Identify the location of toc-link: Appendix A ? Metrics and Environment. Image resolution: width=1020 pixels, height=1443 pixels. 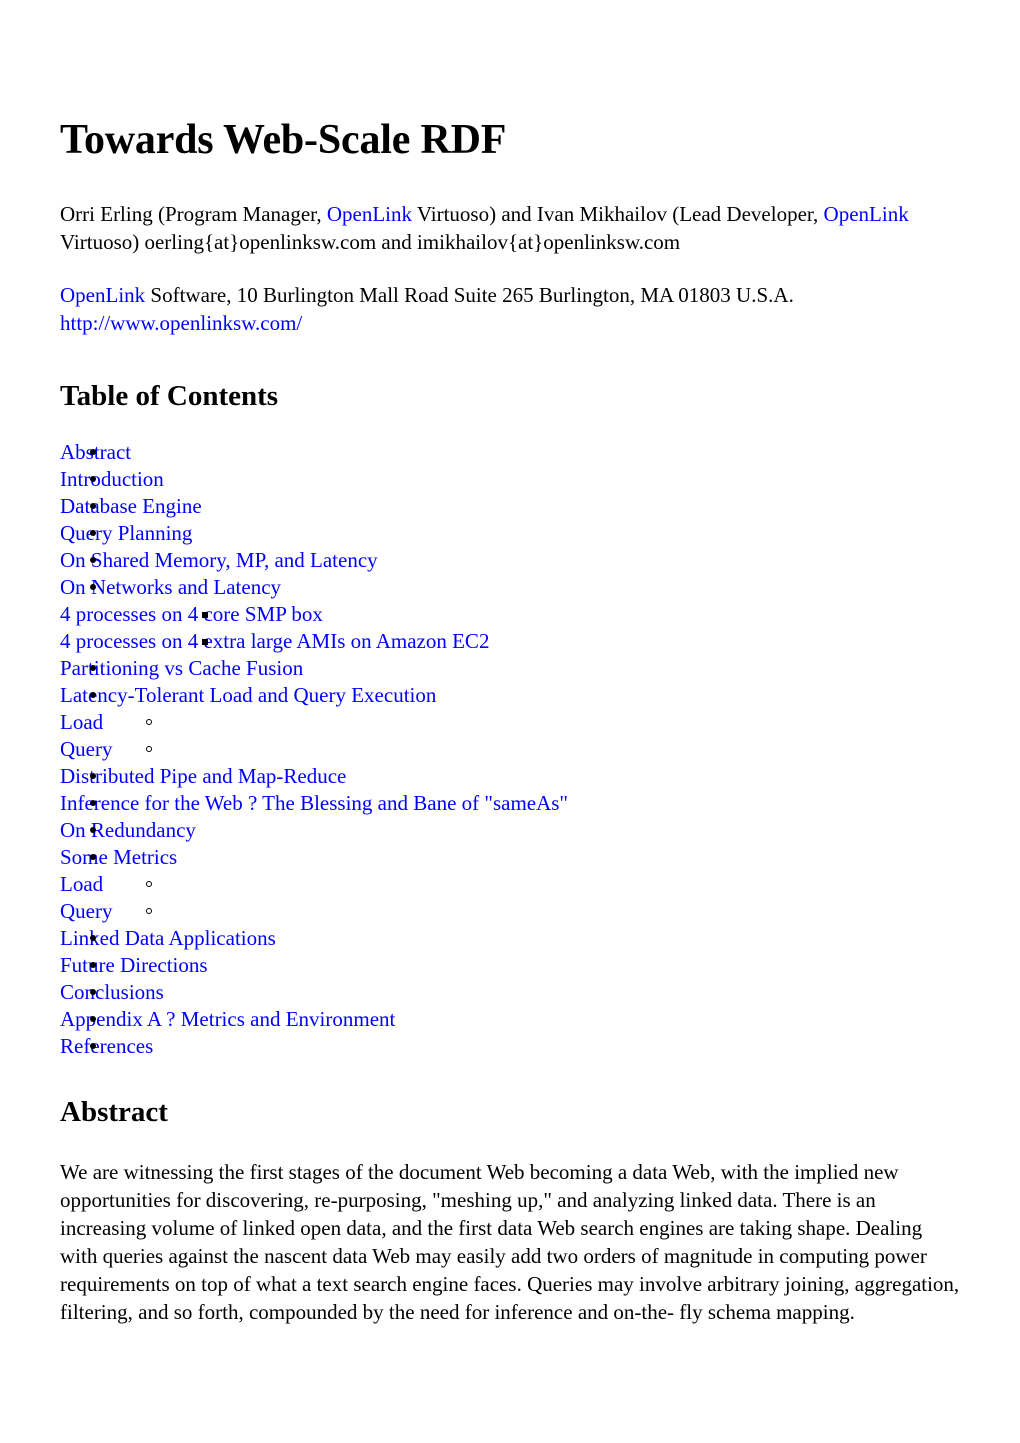
(227, 1019).